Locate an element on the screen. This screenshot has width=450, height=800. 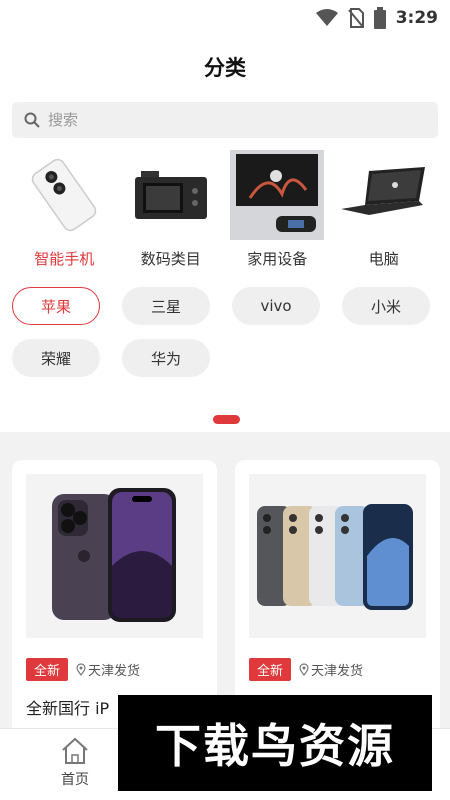
category-smartphone: 智能手机 is located at coordinates (64, 209).